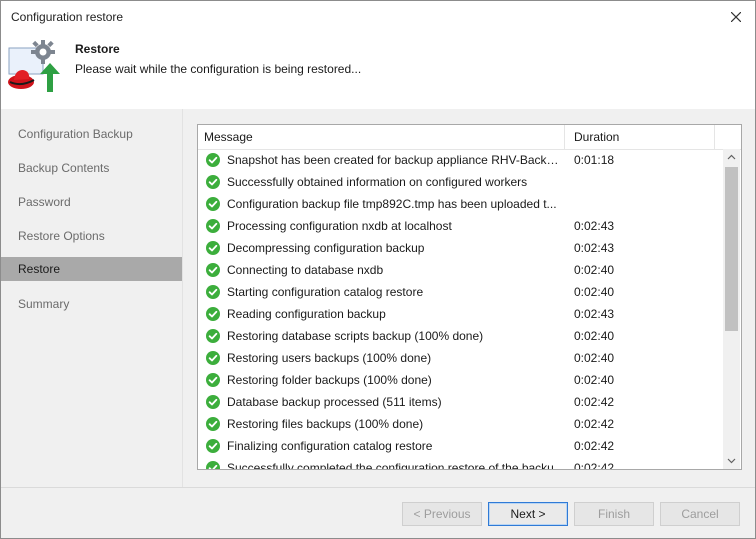  What do you see at coordinates (442, 514) in the screenshot?
I see `previous-button: < Previous` at bounding box center [442, 514].